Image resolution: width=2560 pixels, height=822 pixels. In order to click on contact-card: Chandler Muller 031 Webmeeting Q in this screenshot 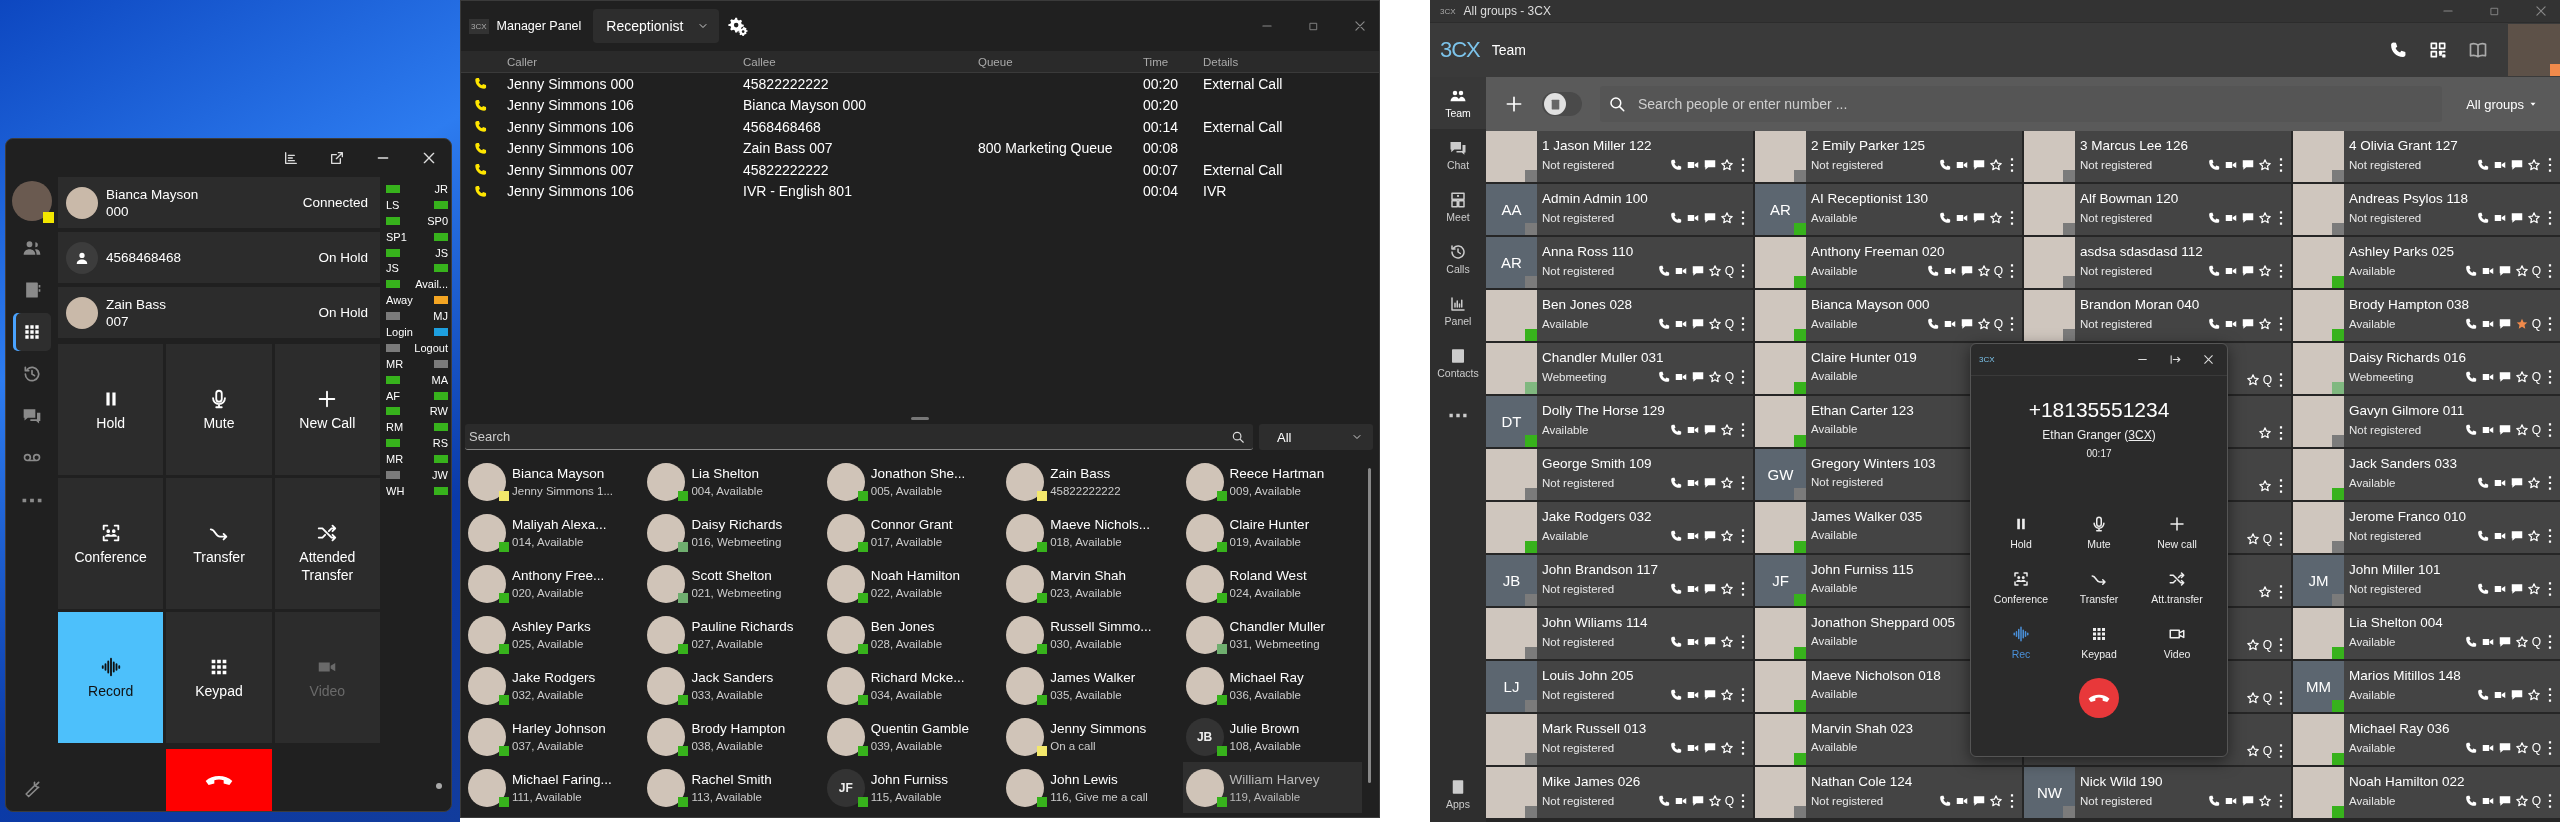, I will do `click(1619, 368)`.